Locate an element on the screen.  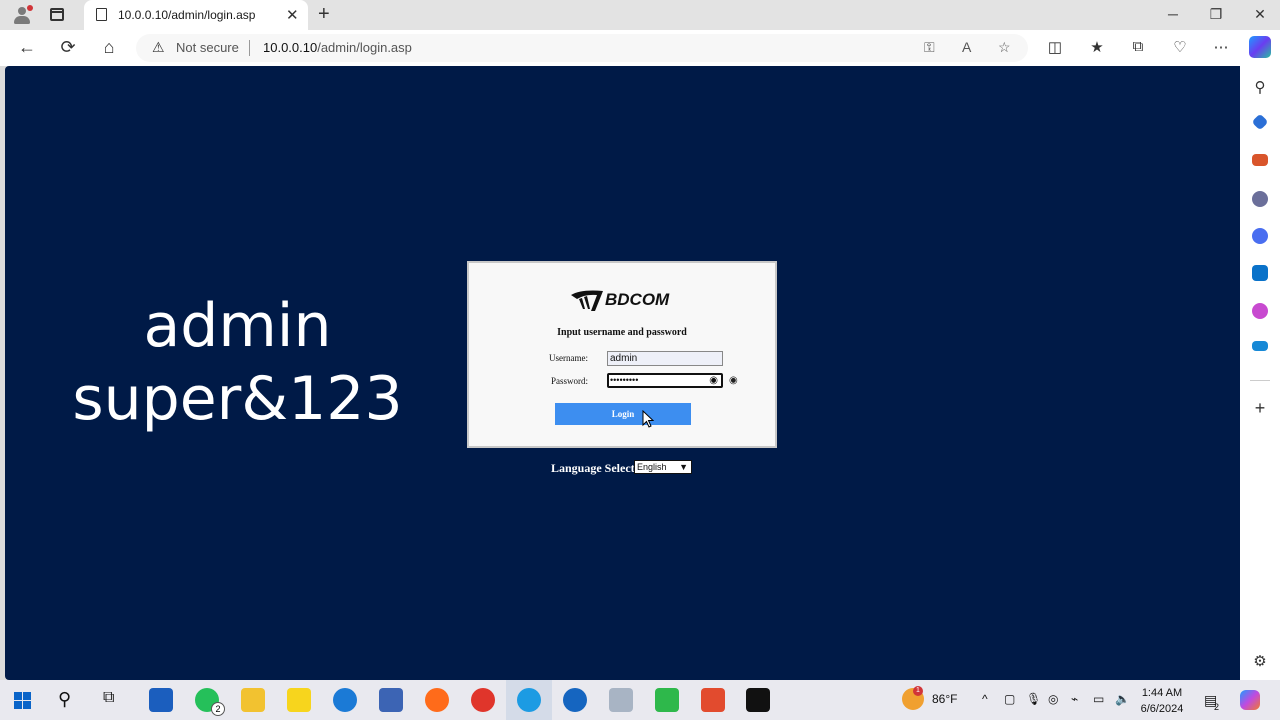
whatsapp-badge: 2 is located at coordinates (218, 709).